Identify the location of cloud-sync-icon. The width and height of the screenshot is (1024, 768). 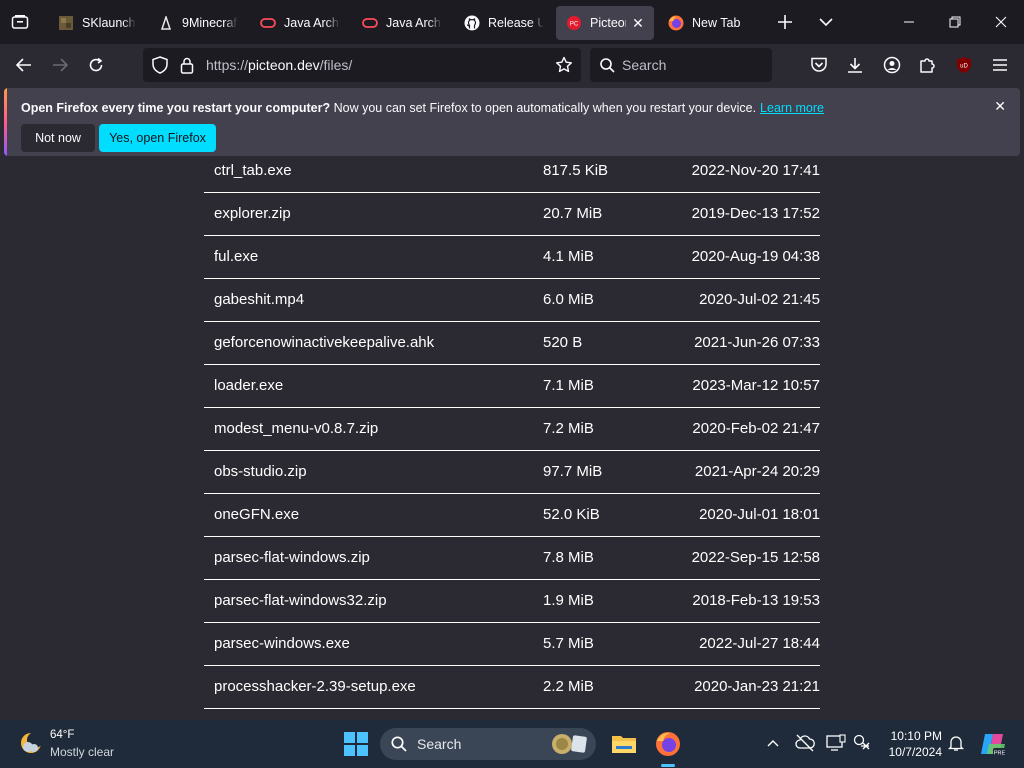
(805, 743).